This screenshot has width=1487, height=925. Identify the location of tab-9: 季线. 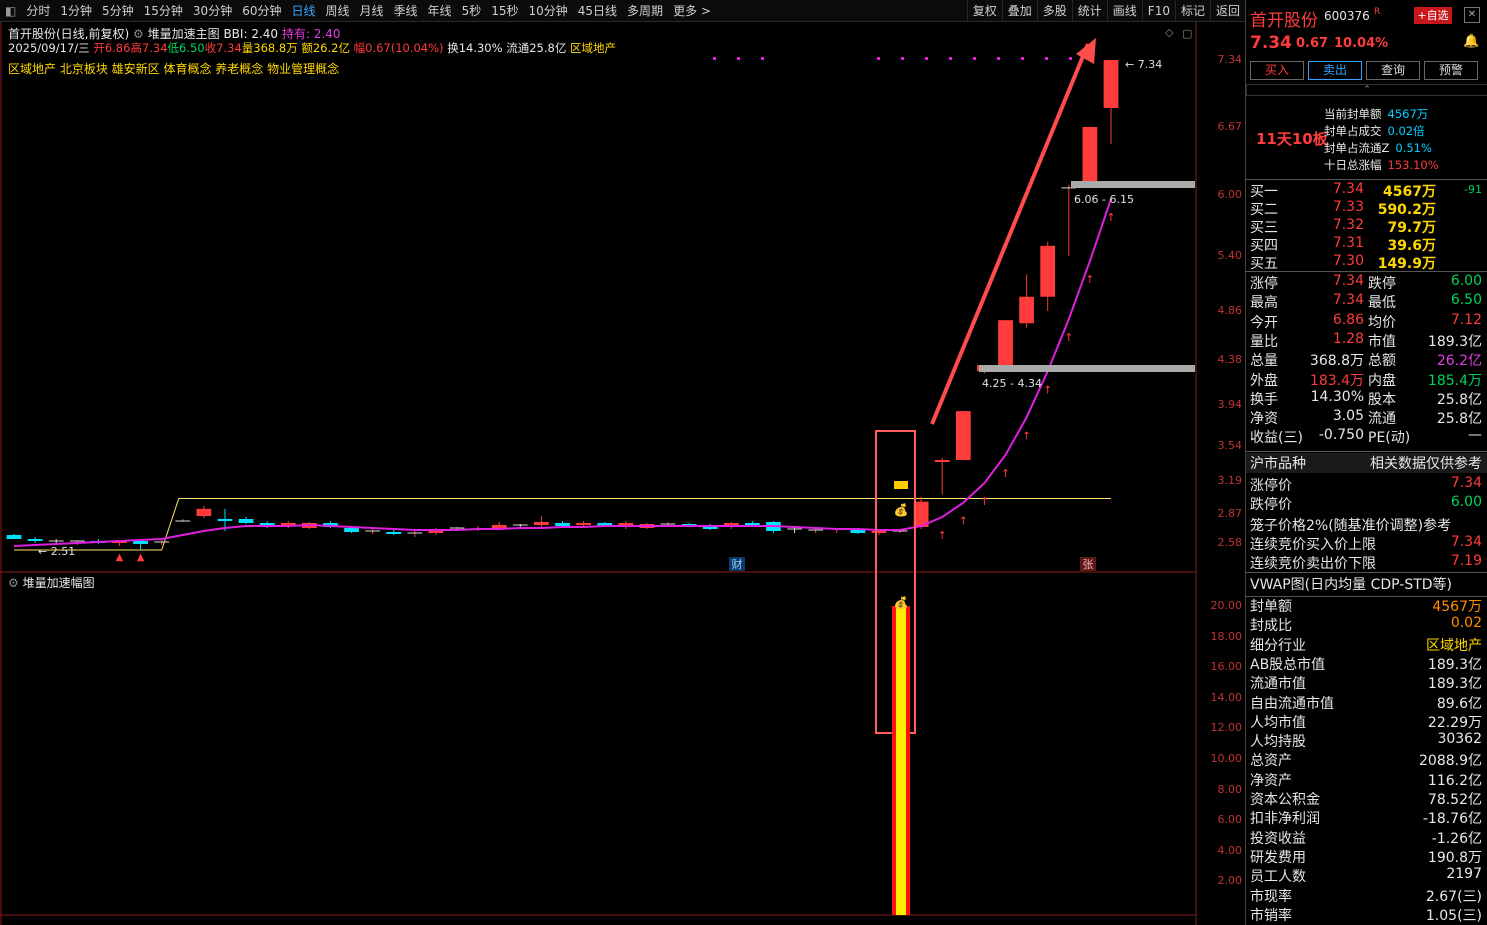
(406, 10).